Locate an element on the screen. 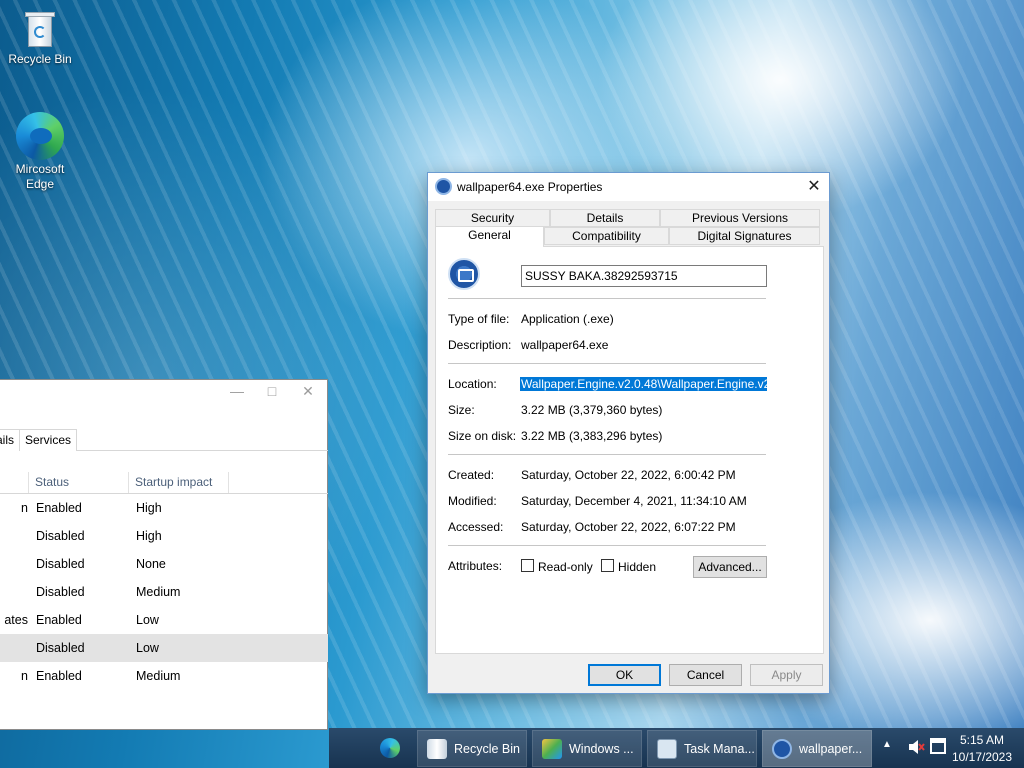  table-row: n Enabled High is located at coordinates (164, 508).